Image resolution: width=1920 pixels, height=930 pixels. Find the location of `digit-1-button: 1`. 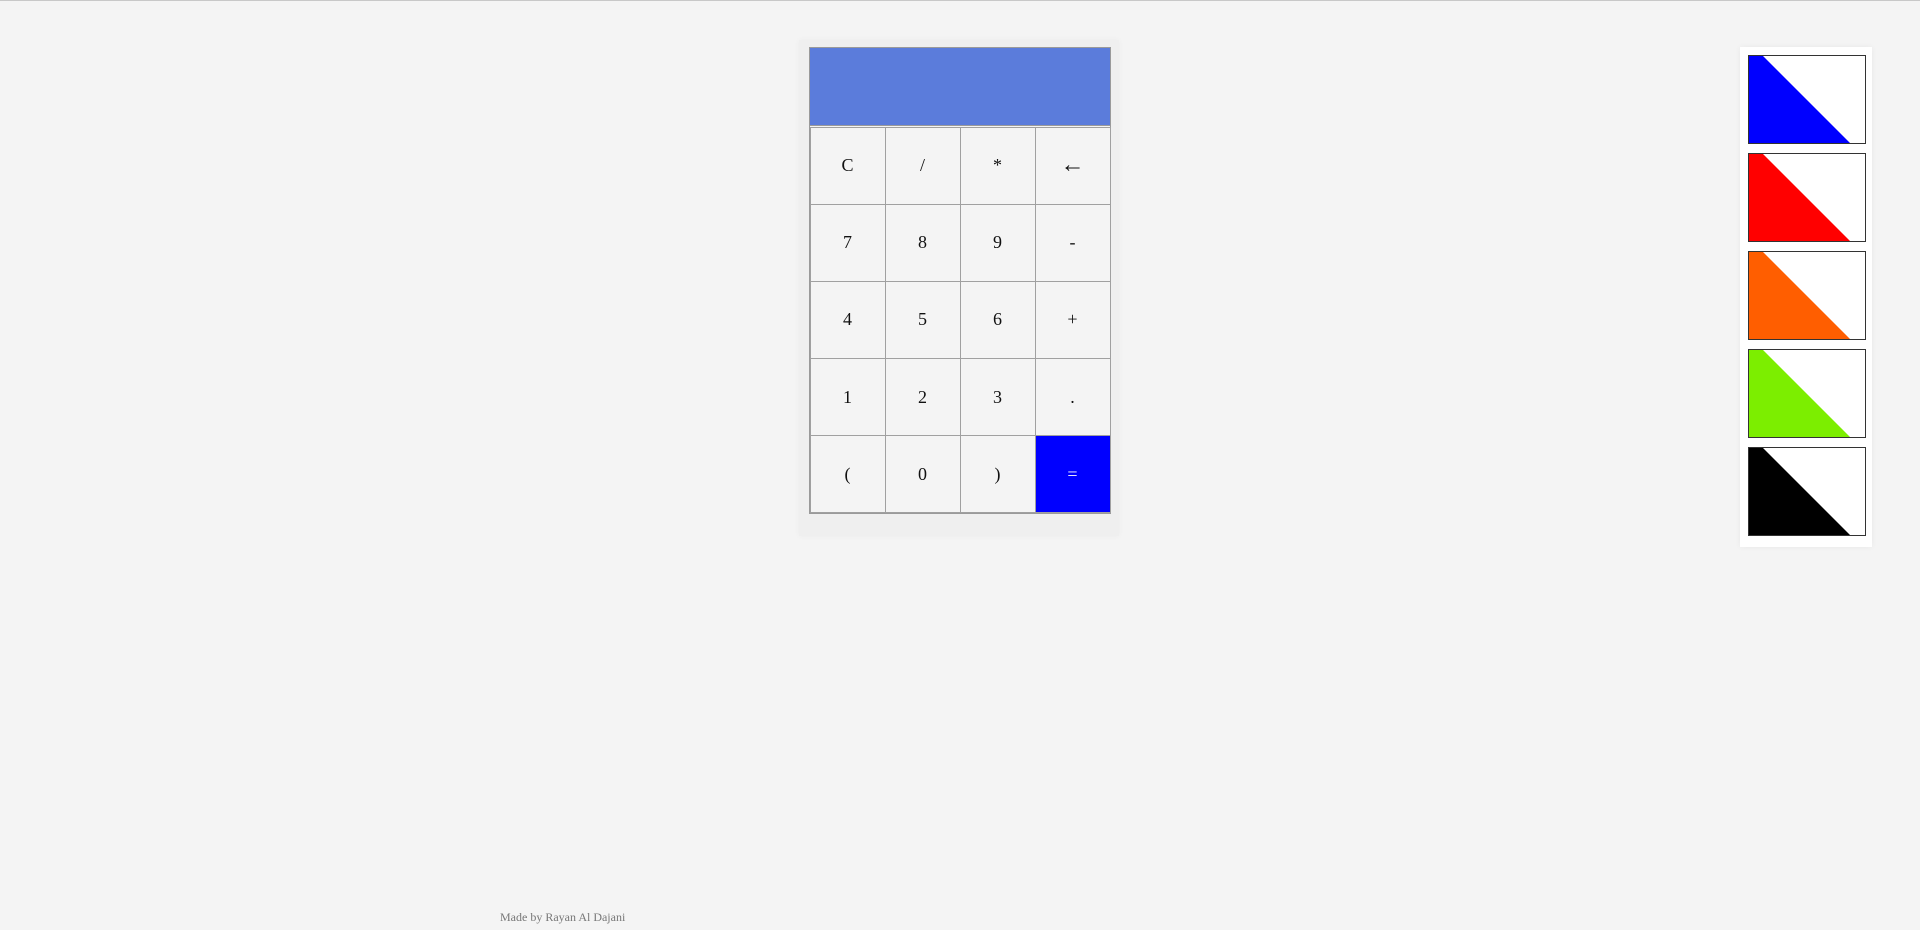

digit-1-button: 1 is located at coordinates (847, 397).